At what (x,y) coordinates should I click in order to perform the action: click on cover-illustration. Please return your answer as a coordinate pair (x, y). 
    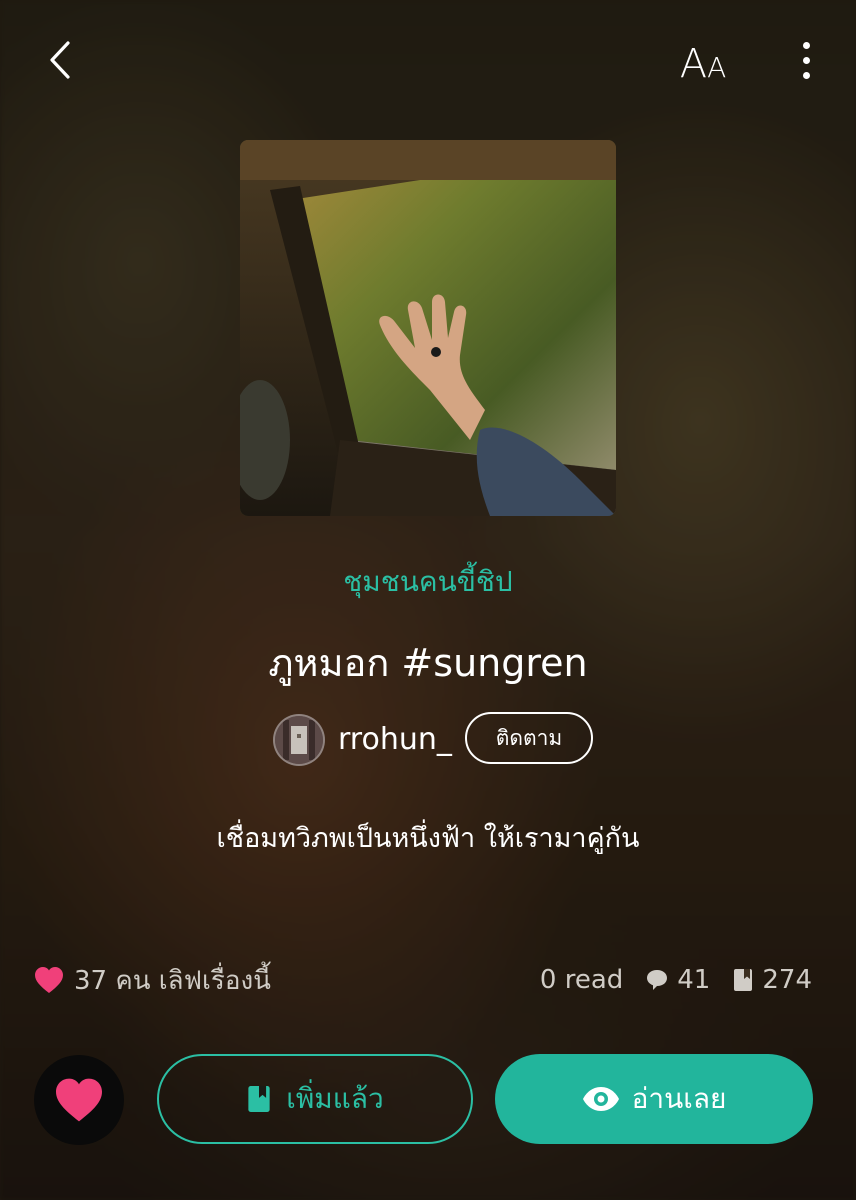
    Looking at the image, I should click on (428, 328).